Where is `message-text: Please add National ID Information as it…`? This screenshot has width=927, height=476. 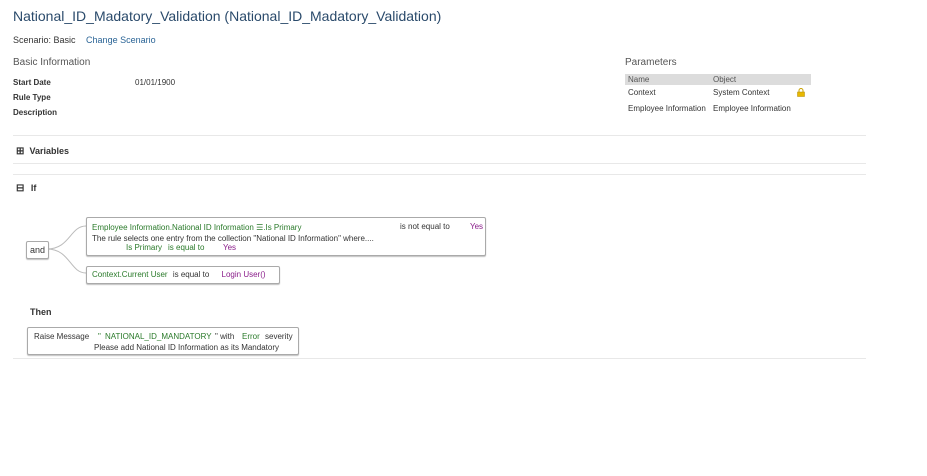 message-text: Please add National ID Information as it… is located at coordinates (186, 347).